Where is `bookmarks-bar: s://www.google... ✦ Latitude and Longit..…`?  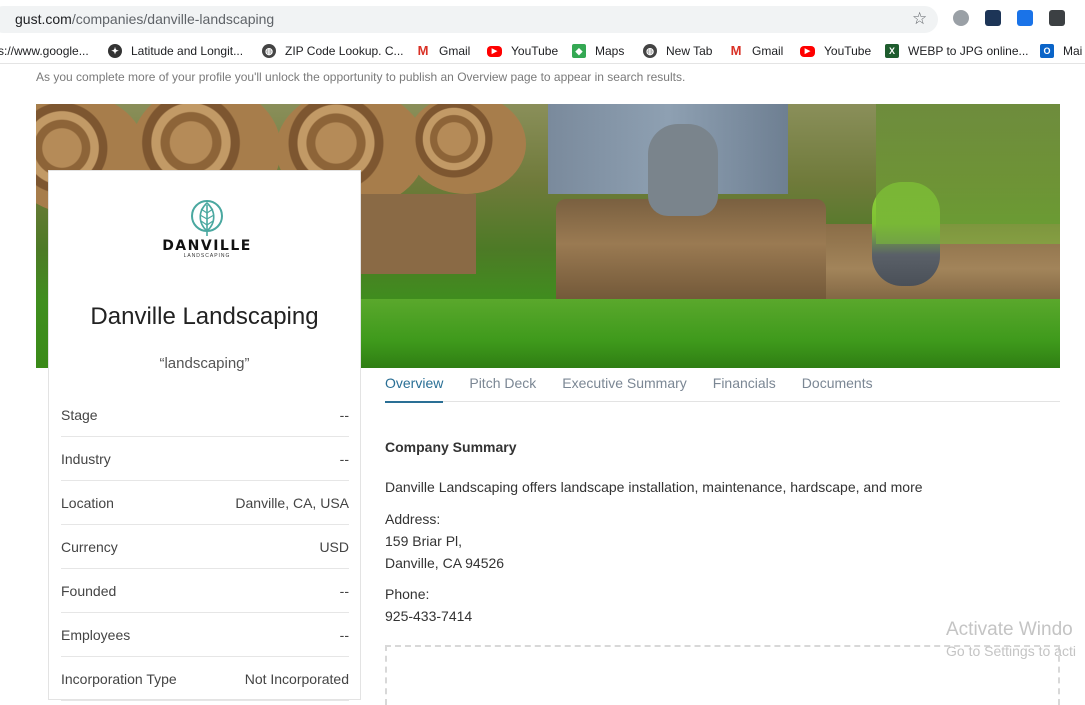 bookmarks-bar: s://www.google... ✦ Latitude and Longit..… is located at coordinates (542, 51).